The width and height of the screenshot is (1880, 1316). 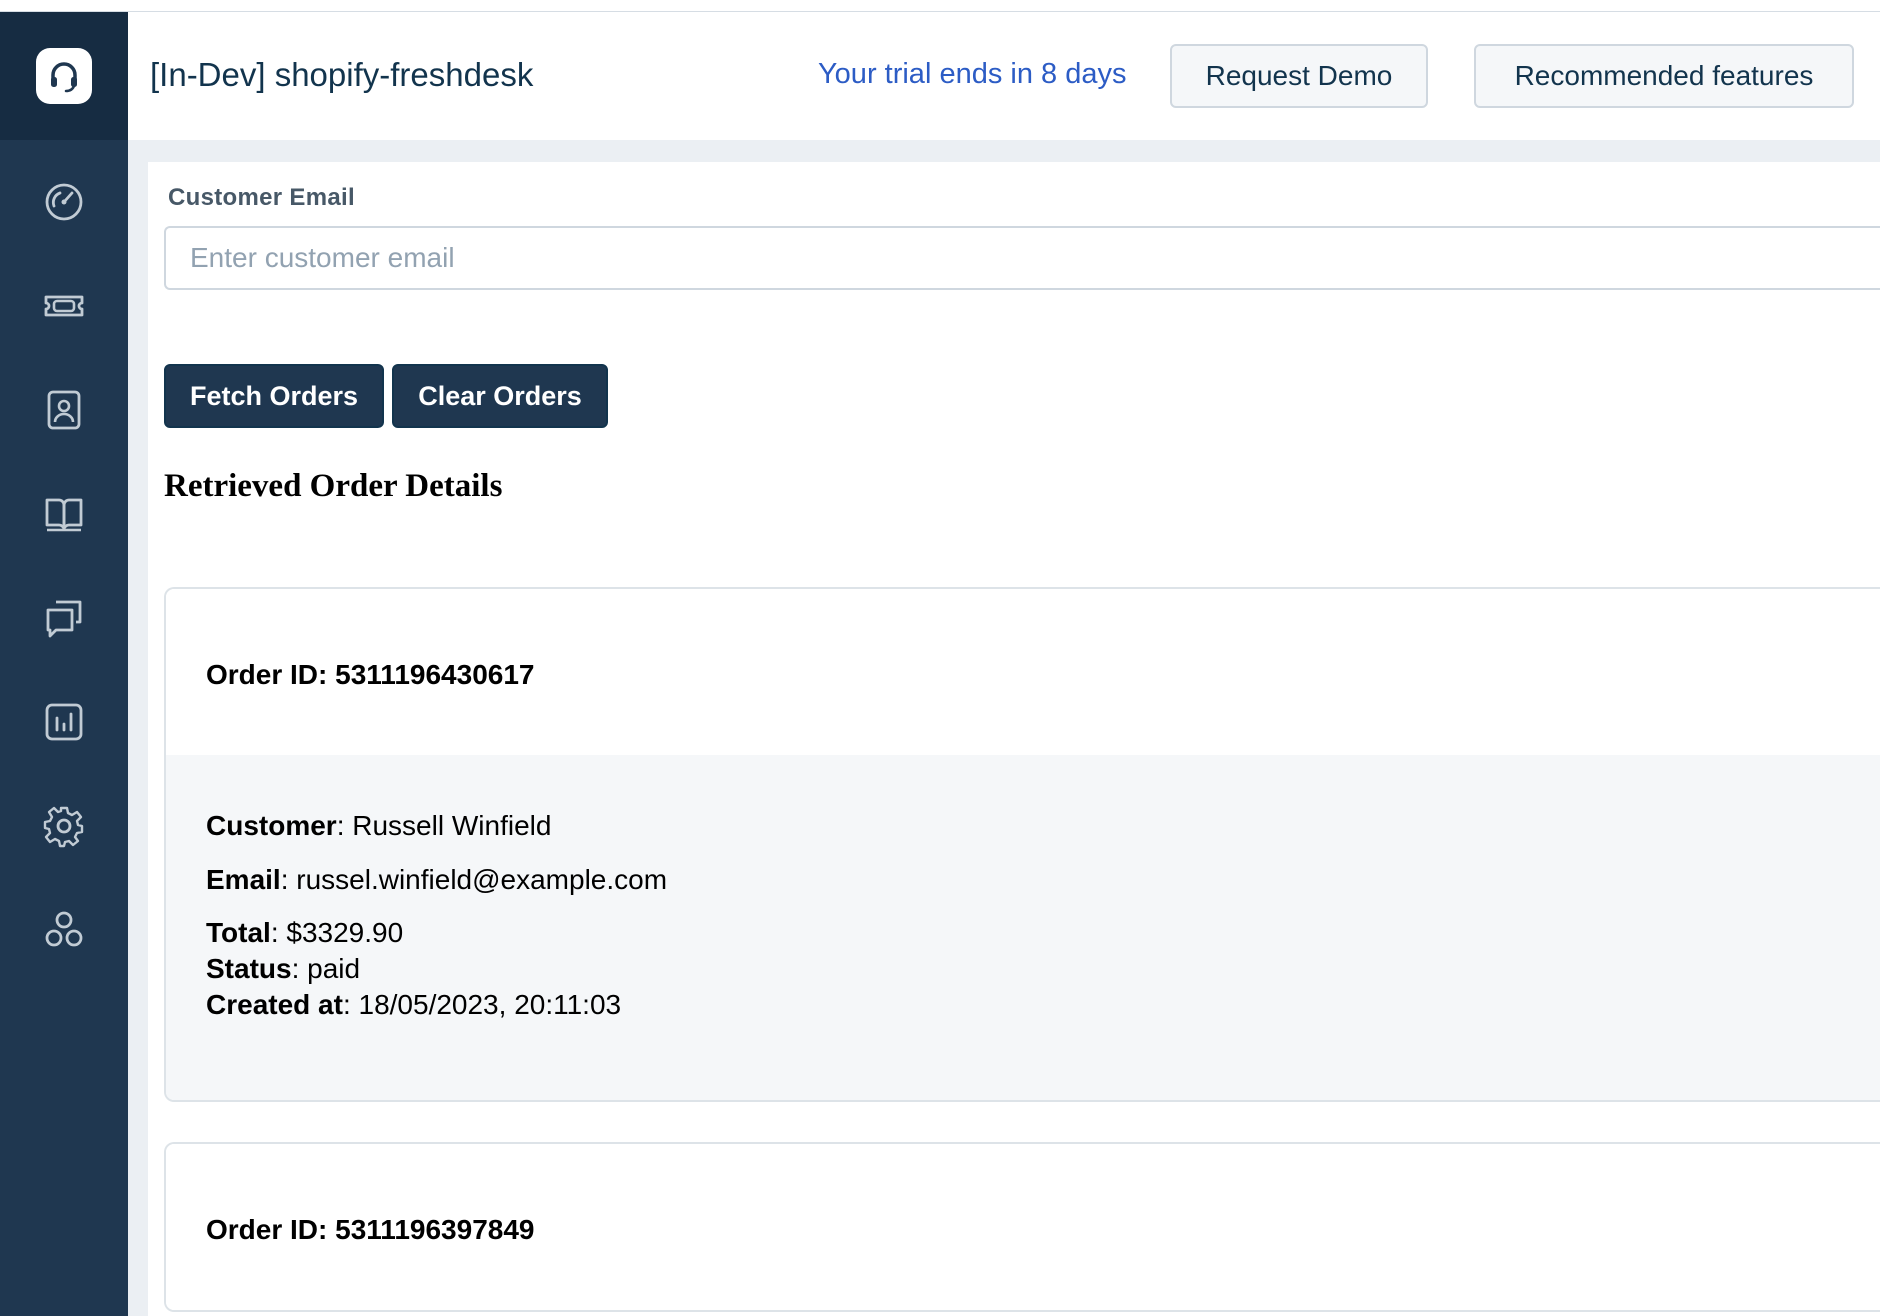 I want to click on apps-icon, so click(x=64, y=930).